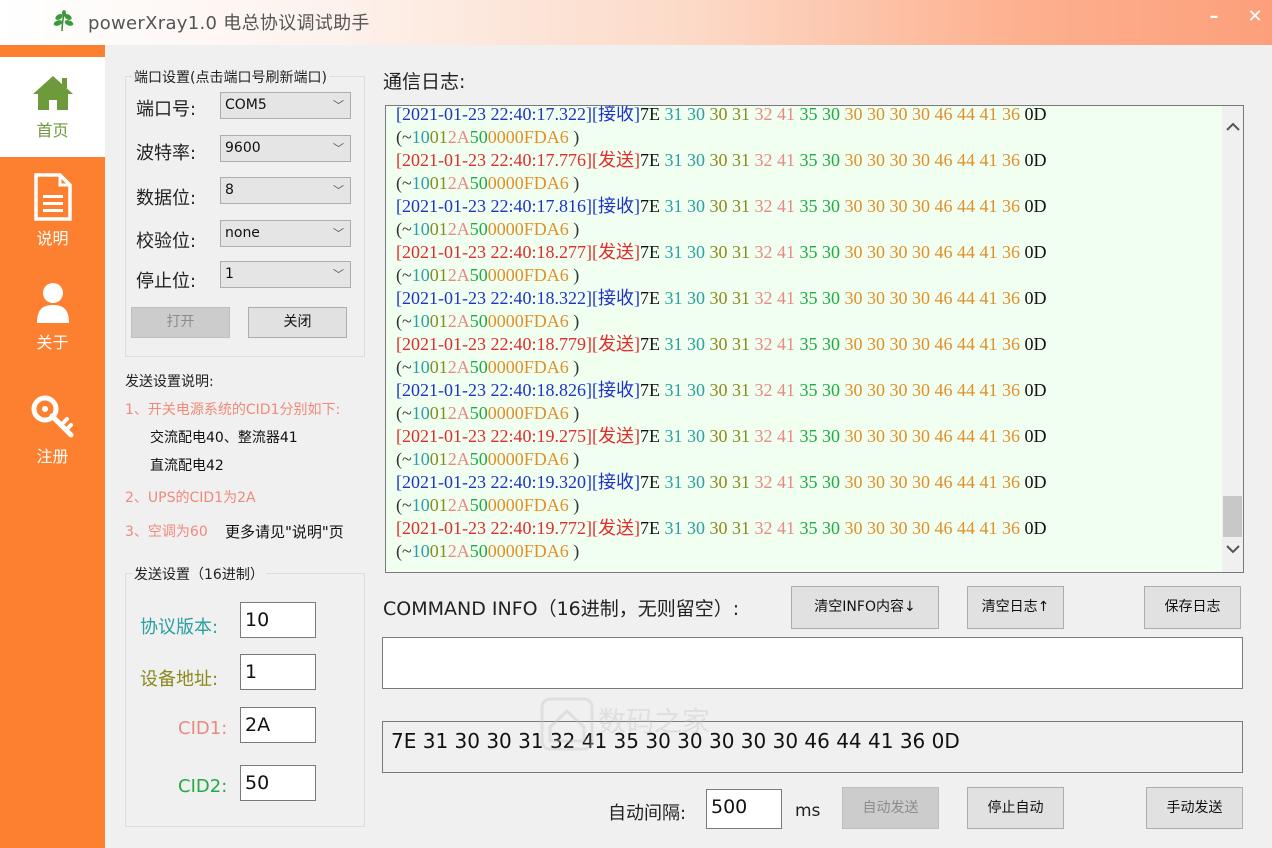 This screenshot has height=848, width=1272. I want to click on sidebar-item-home: 首页, so click(52, 107).